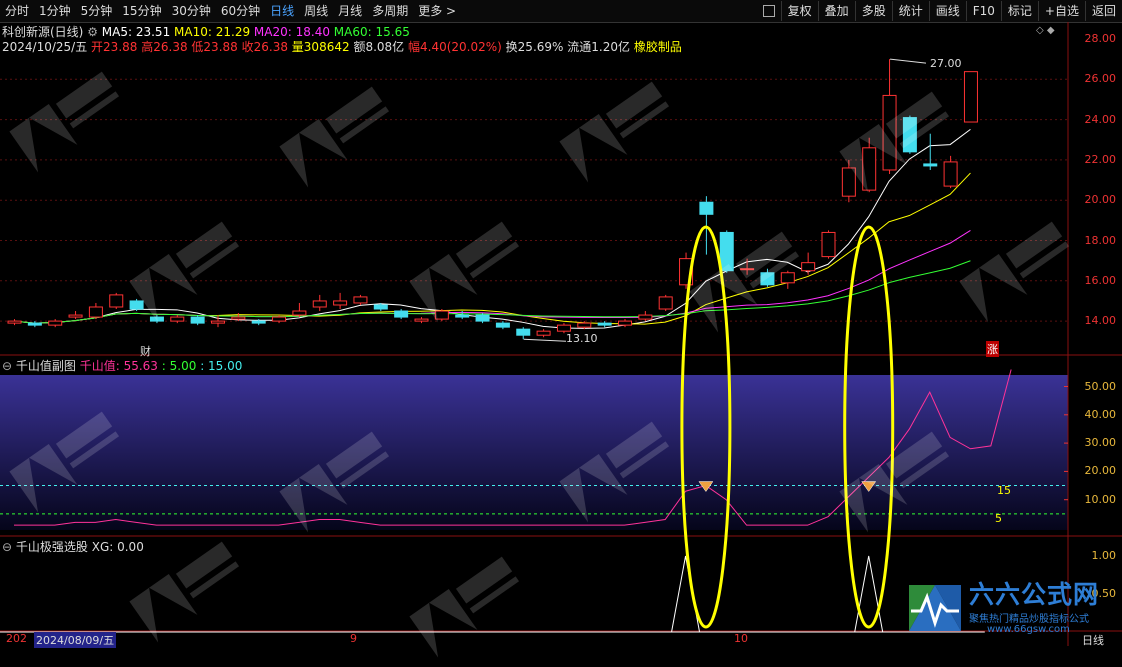 The width and height of the screenshot is (1122, 667). What do you see at coordinates (768, 11) in the screenshot?
I see `window-square-icon` at bounding box center [768, 11].